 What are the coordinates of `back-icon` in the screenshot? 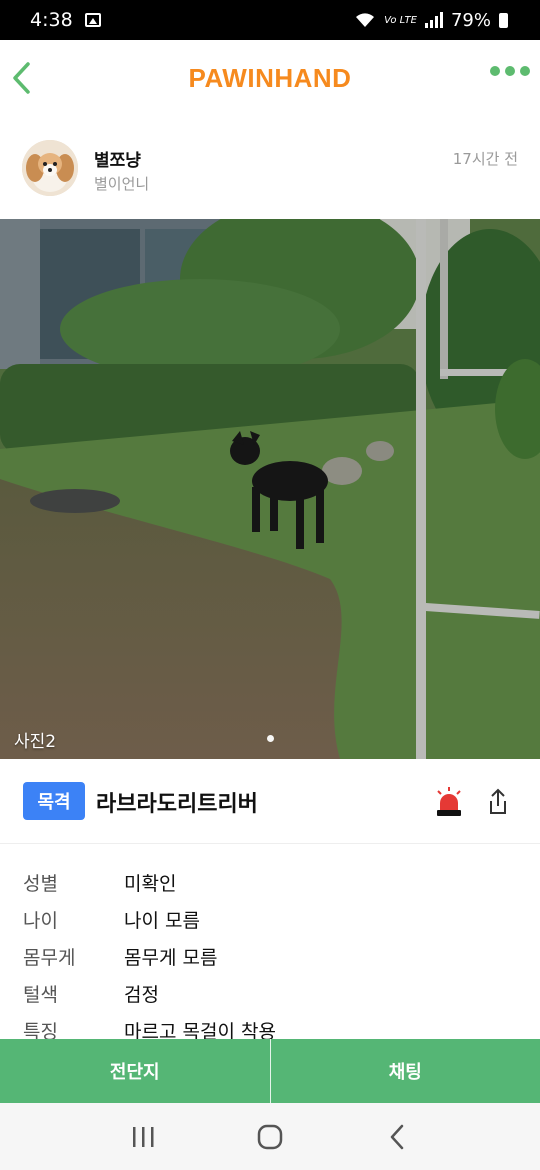 It's located at (396, 1136).